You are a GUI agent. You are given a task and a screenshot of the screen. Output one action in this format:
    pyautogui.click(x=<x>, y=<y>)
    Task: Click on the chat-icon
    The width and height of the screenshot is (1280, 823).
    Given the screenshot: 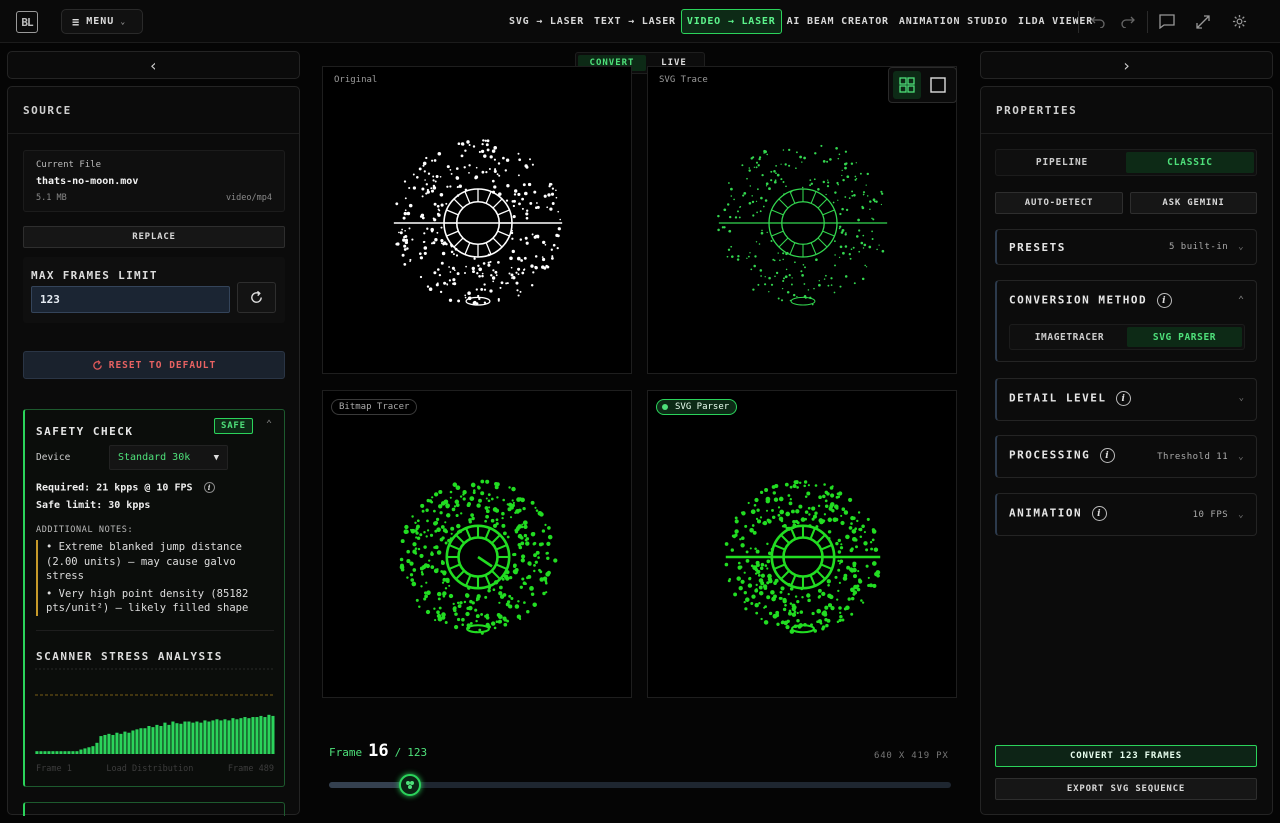 What is the action you would take?
    pyautogui.click(x=1167, y=21)
    